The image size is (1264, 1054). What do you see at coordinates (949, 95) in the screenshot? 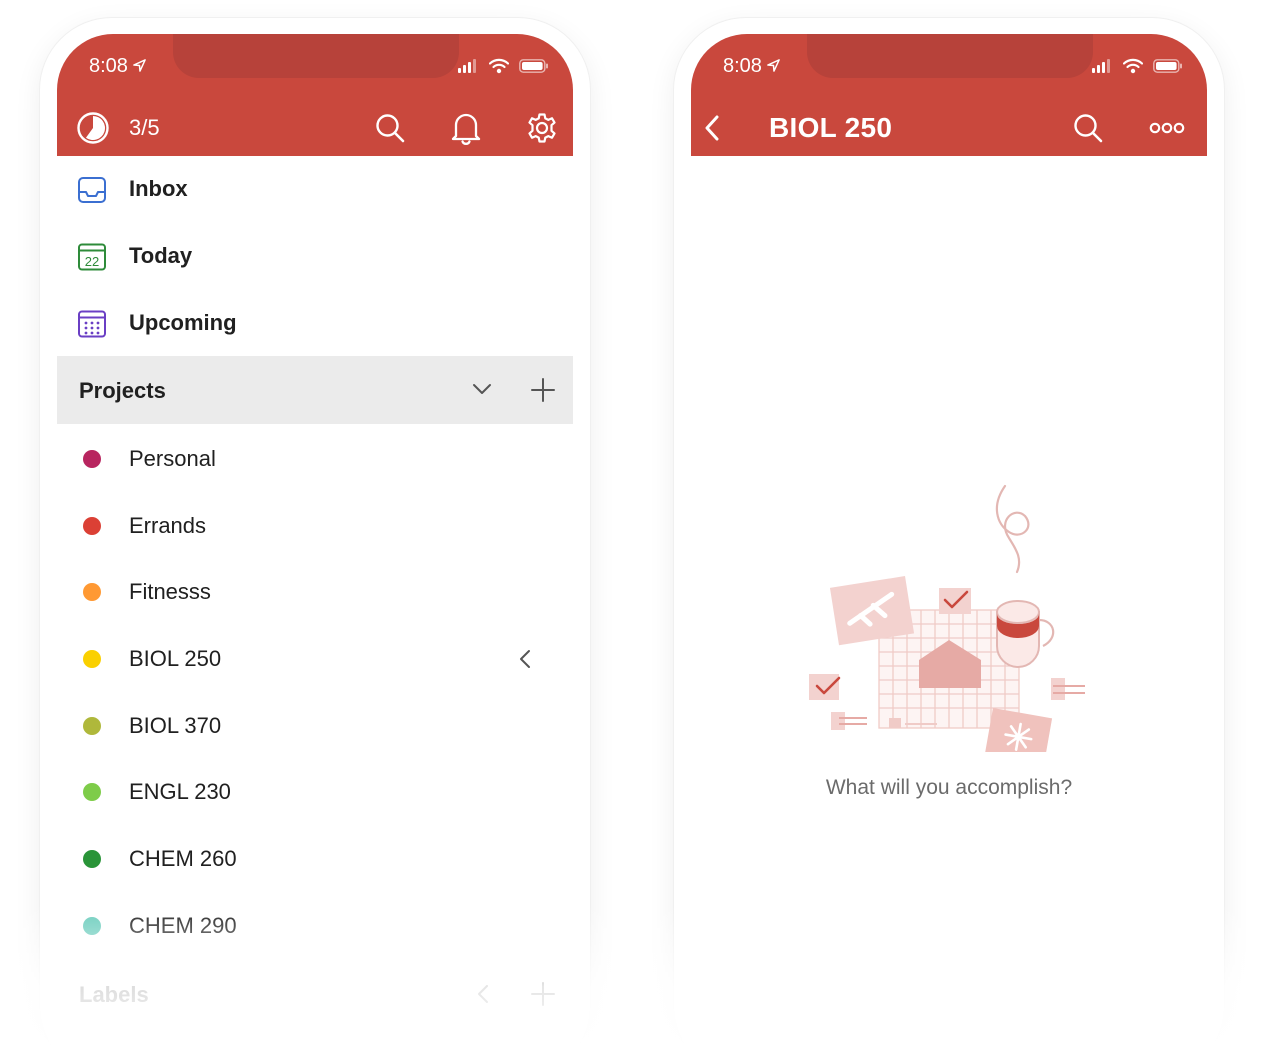
I see `app-header: 8:08 BIOL 250` at bounding box center [949, 95].